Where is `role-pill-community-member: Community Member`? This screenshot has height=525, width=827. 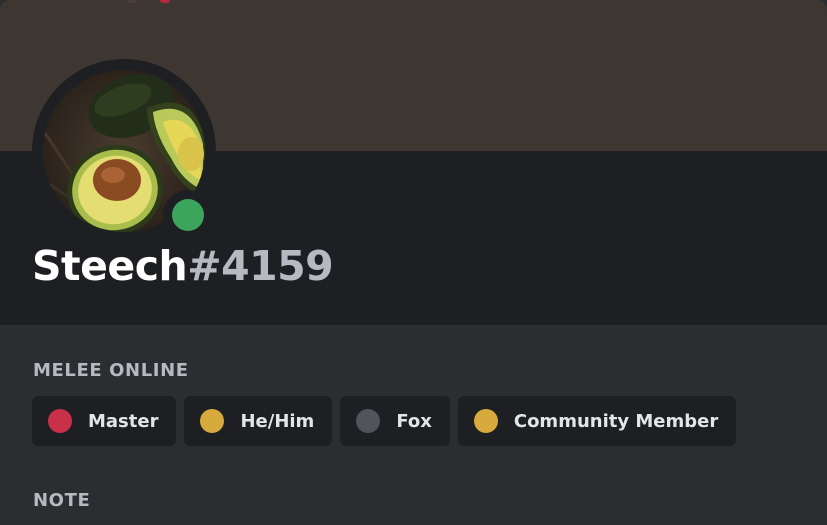
role-pill-community-member: Community Member is located at coordinates (597, 421).